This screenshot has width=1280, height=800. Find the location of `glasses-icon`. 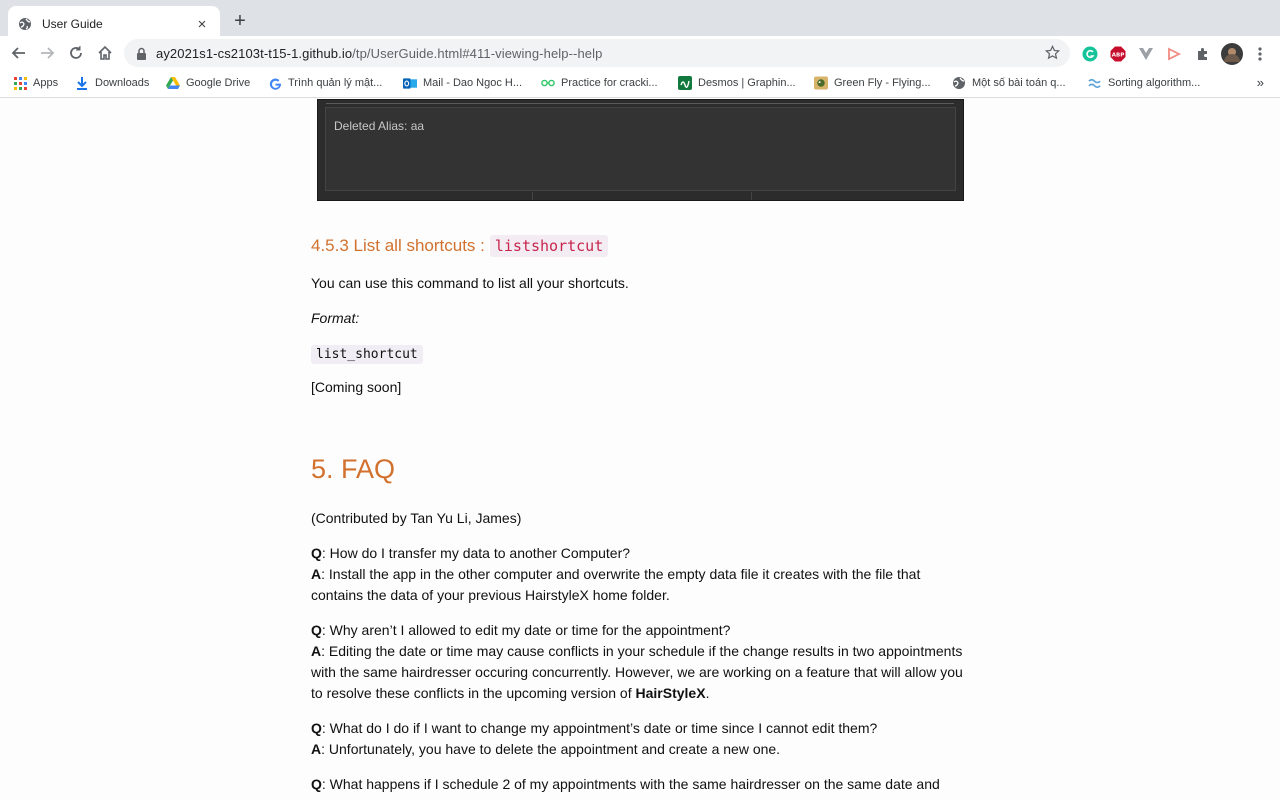

glasses-icon is located at coordinates (548, 83).